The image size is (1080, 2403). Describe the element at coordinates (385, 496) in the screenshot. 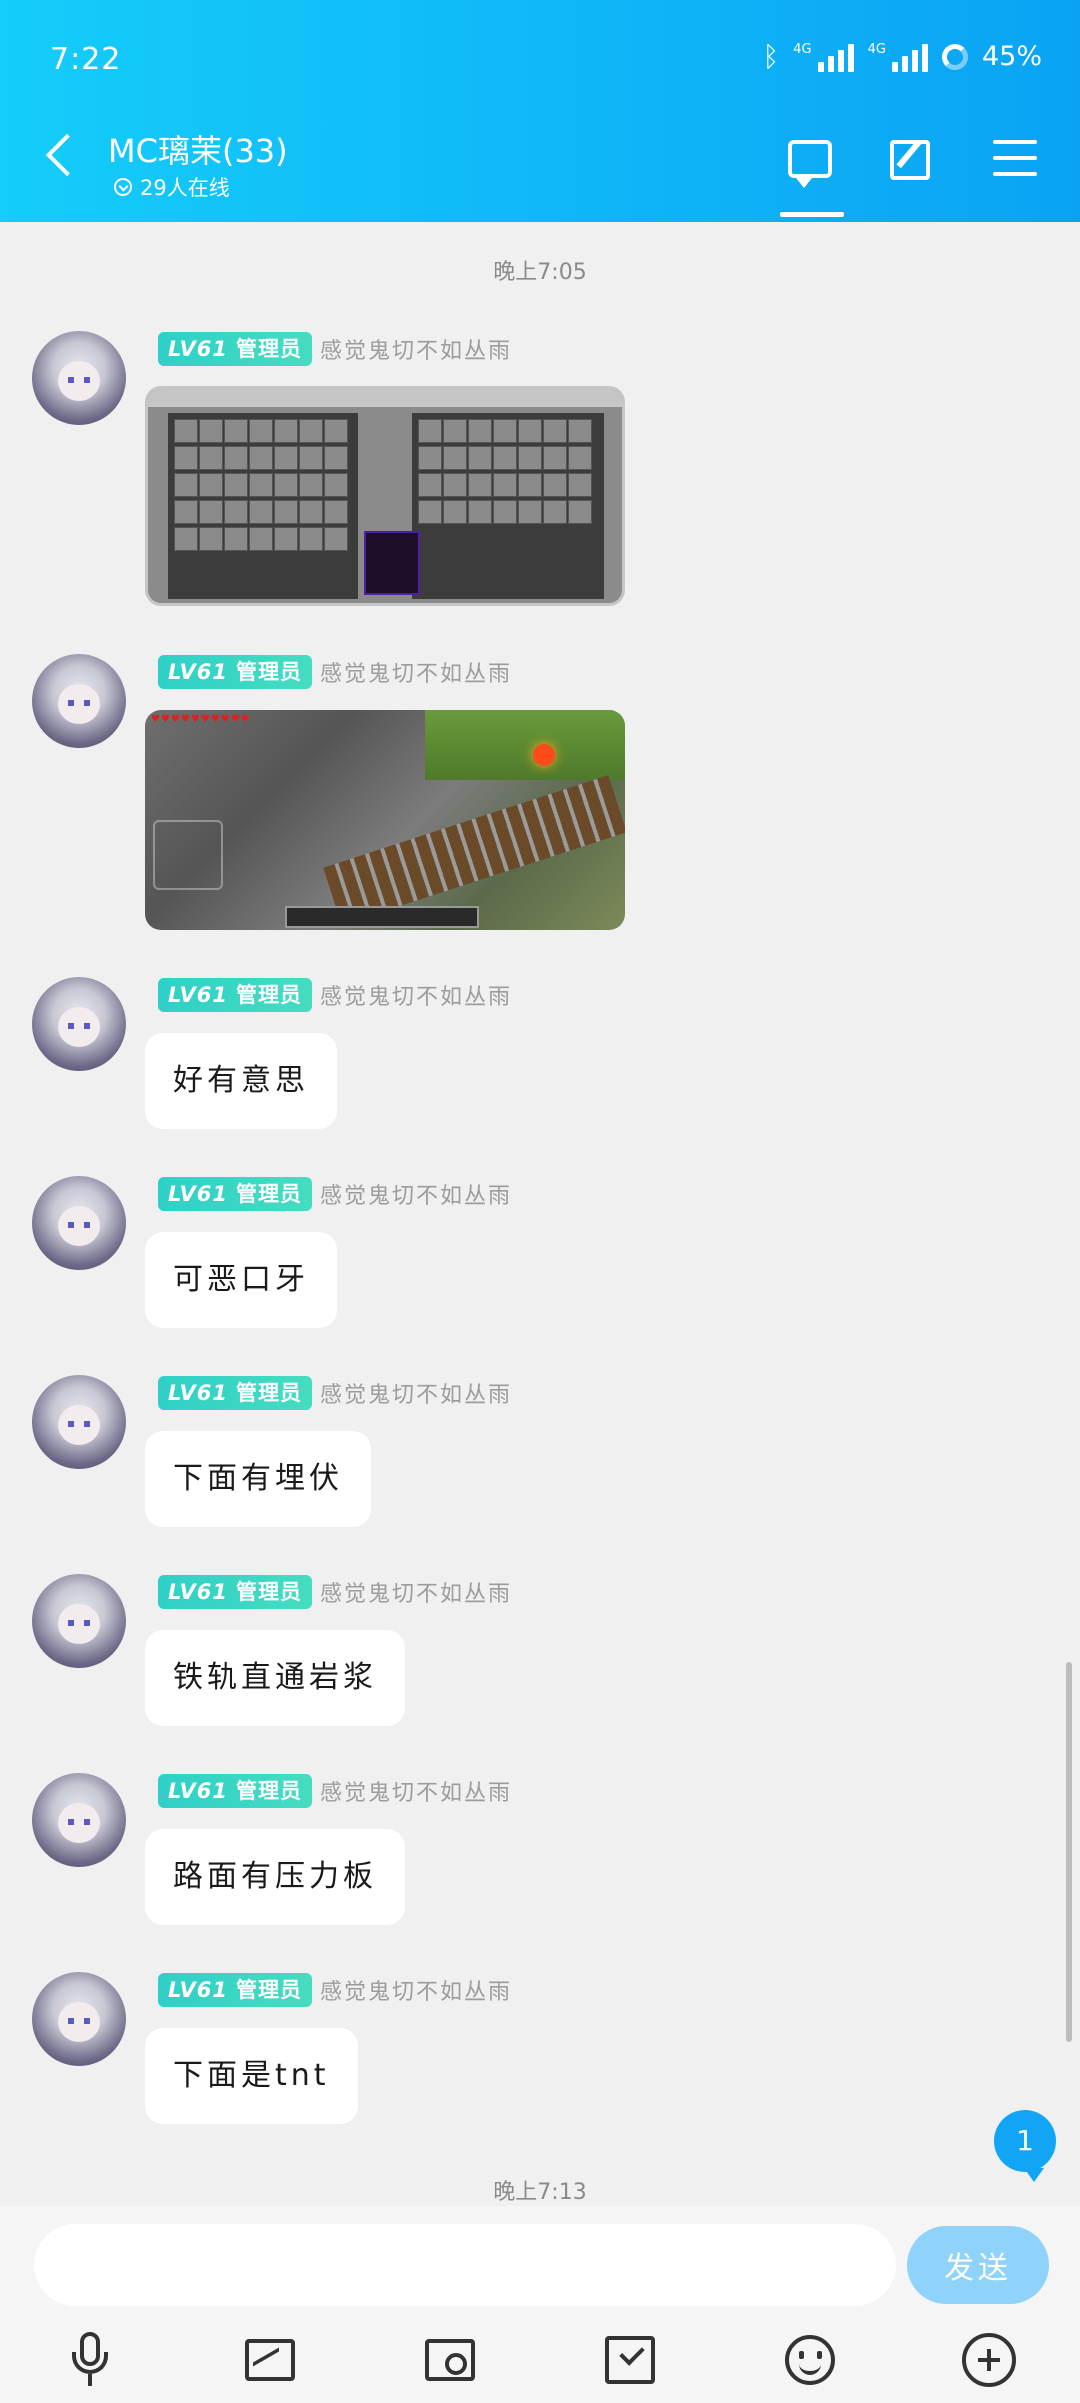

I see `inventory-screenshot-image` at that location.